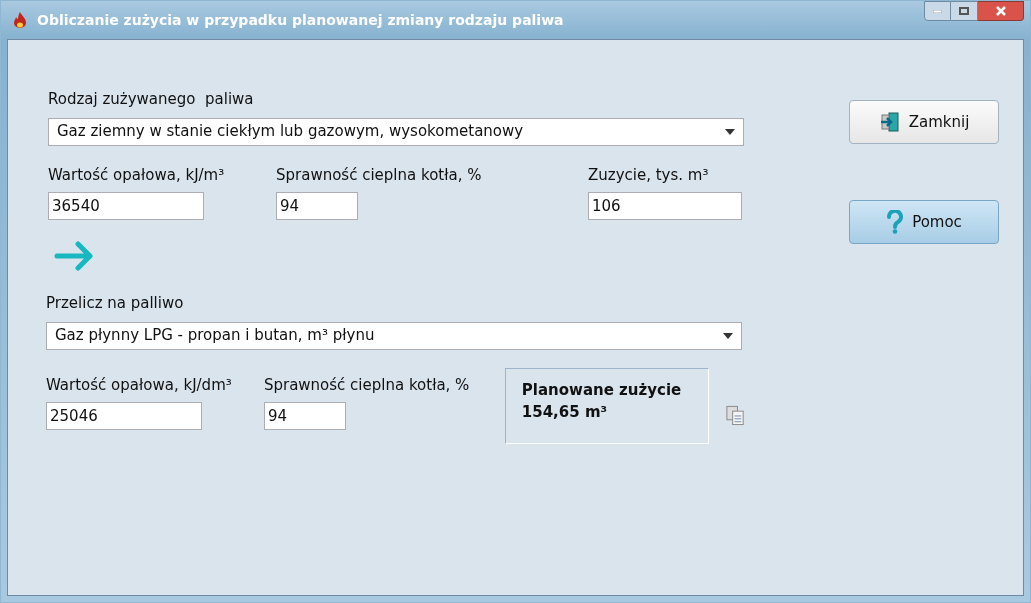 The height and width of the screenshot is (603, 1031). I want to click on input-field: 25046, so click(124, 416).